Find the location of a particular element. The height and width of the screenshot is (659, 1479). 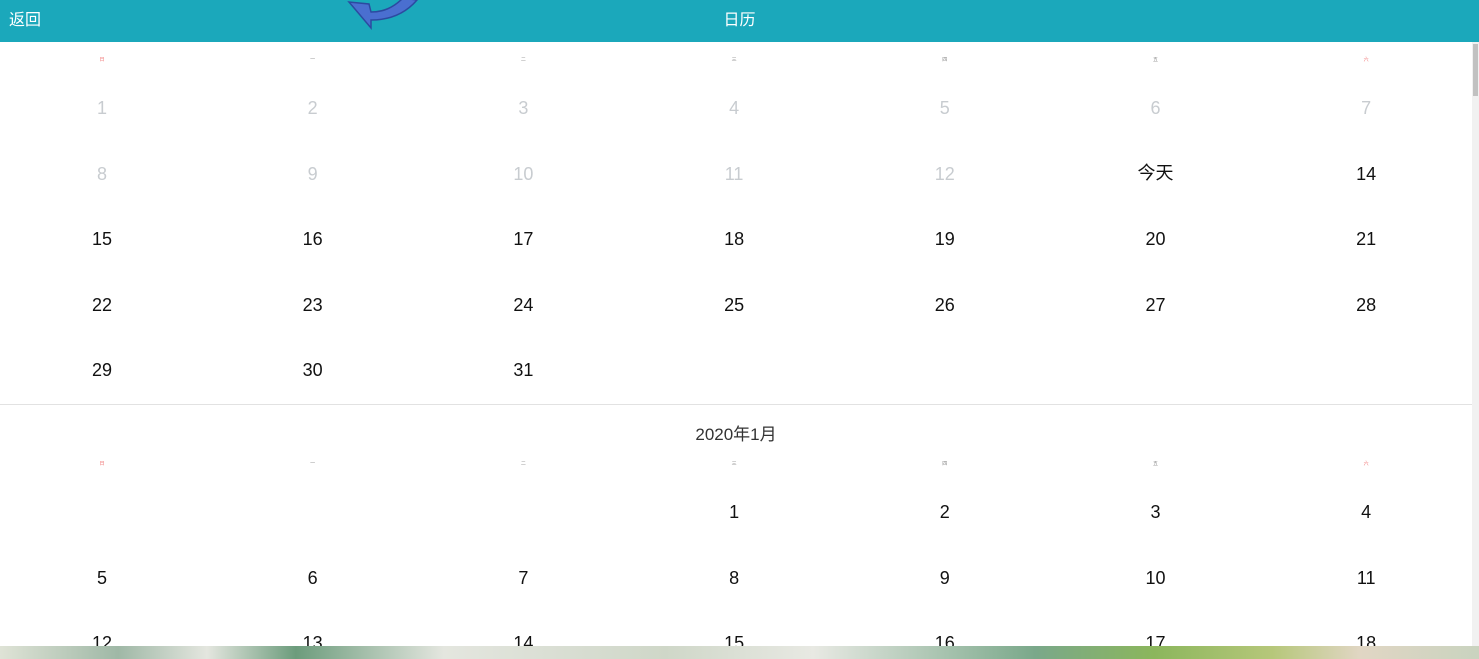

day-cell: 19 is located at coordinates (945, 239).